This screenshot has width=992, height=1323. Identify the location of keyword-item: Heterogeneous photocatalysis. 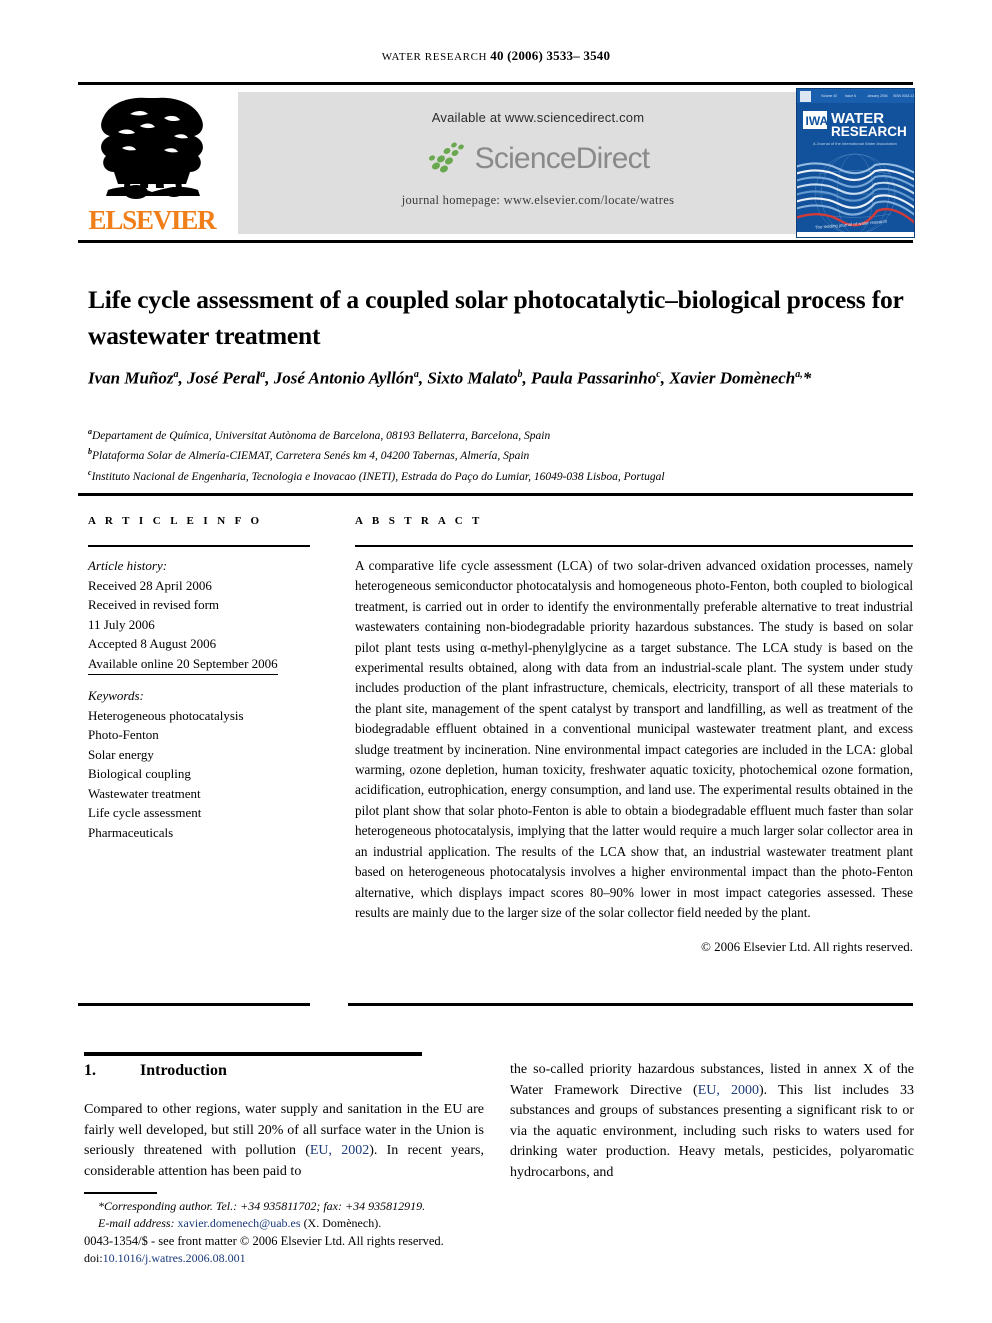
(166, 715).